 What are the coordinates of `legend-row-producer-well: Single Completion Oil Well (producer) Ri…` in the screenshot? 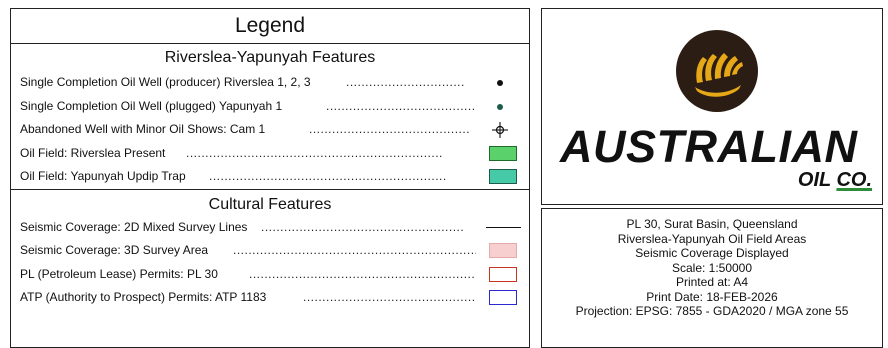 It's located at (270, 83).